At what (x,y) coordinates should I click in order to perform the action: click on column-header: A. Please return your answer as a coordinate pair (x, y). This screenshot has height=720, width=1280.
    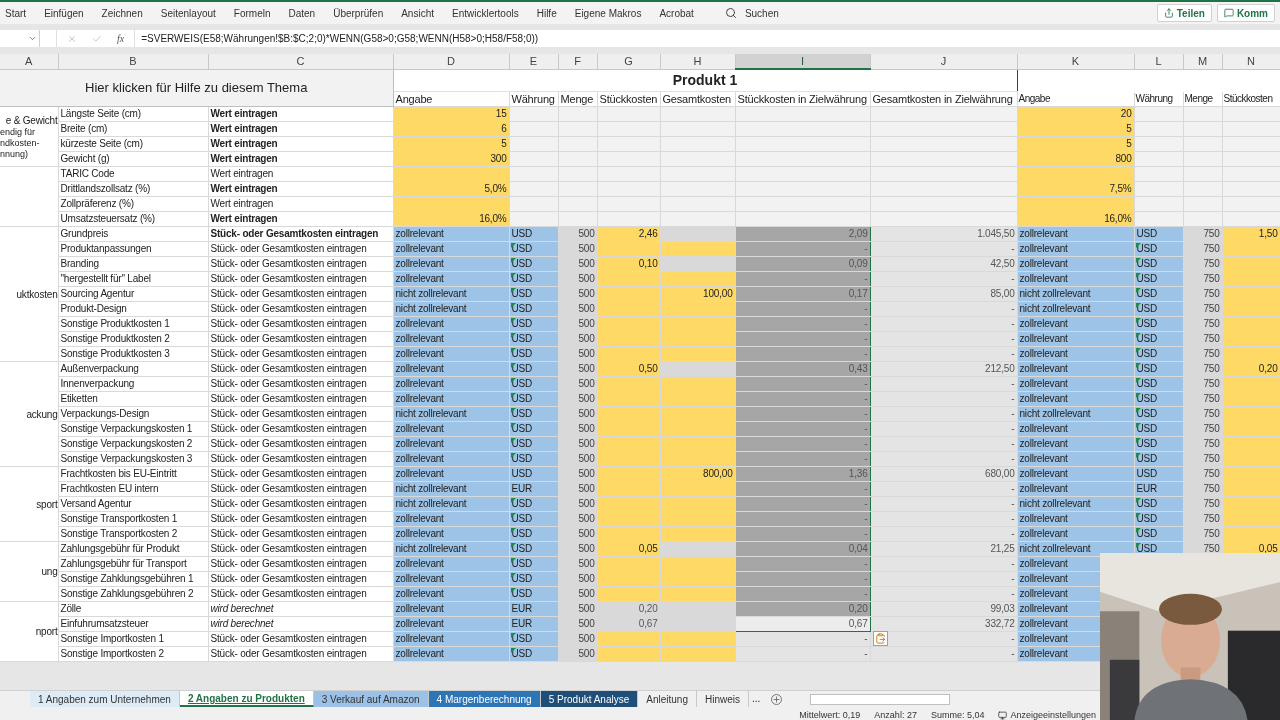
    Looking at the image, I should click on (29, 61).